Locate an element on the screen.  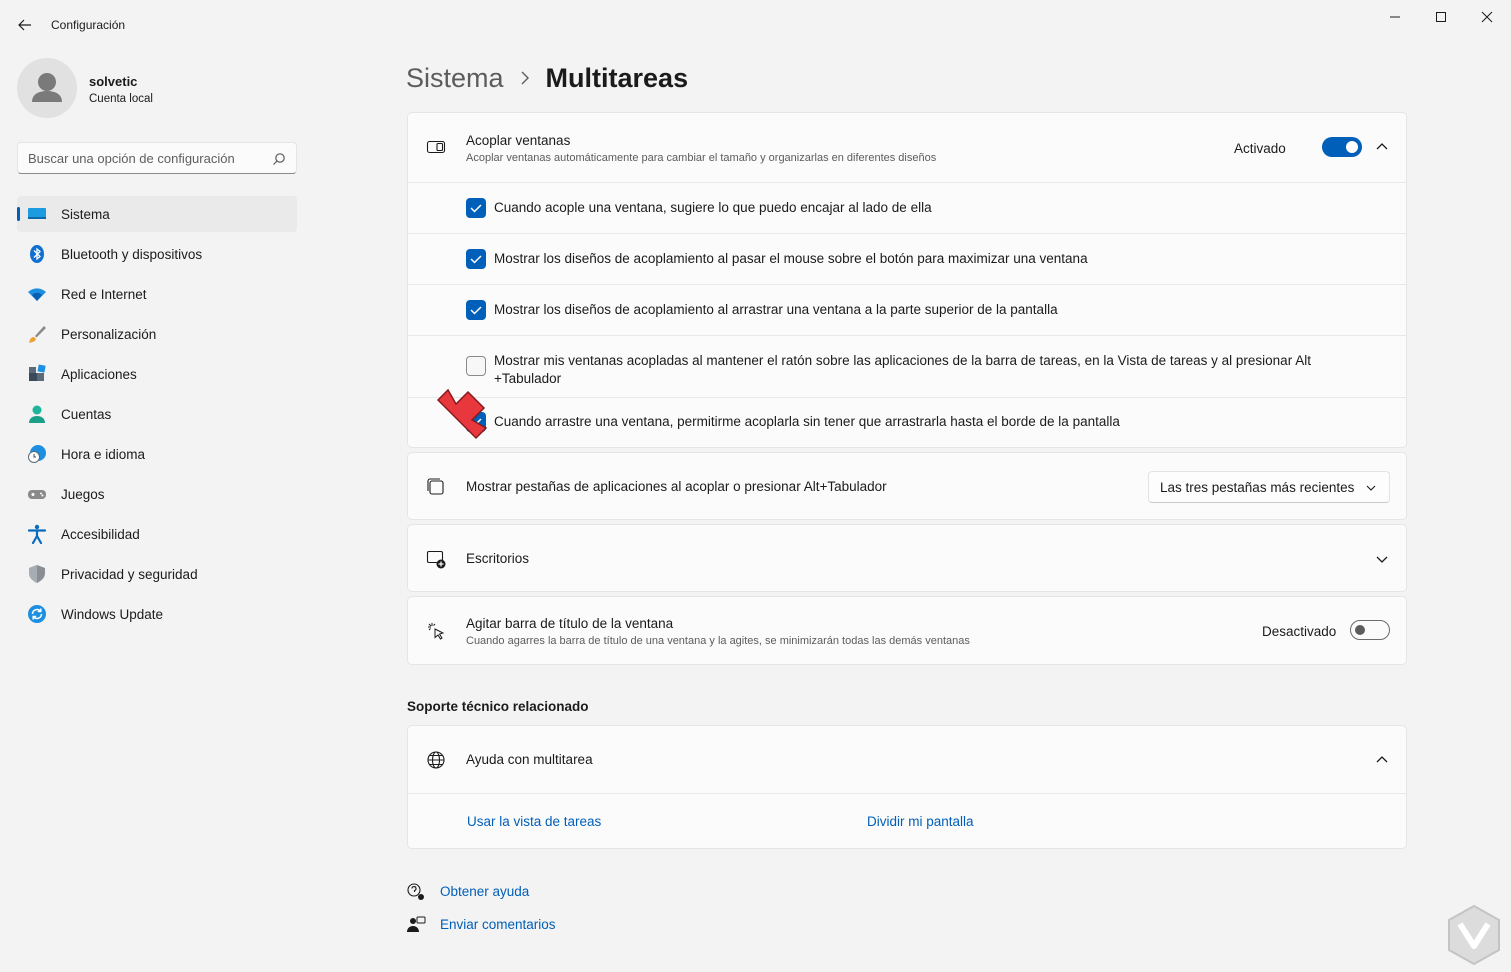
update-icon is located at coordinates (37, 614).